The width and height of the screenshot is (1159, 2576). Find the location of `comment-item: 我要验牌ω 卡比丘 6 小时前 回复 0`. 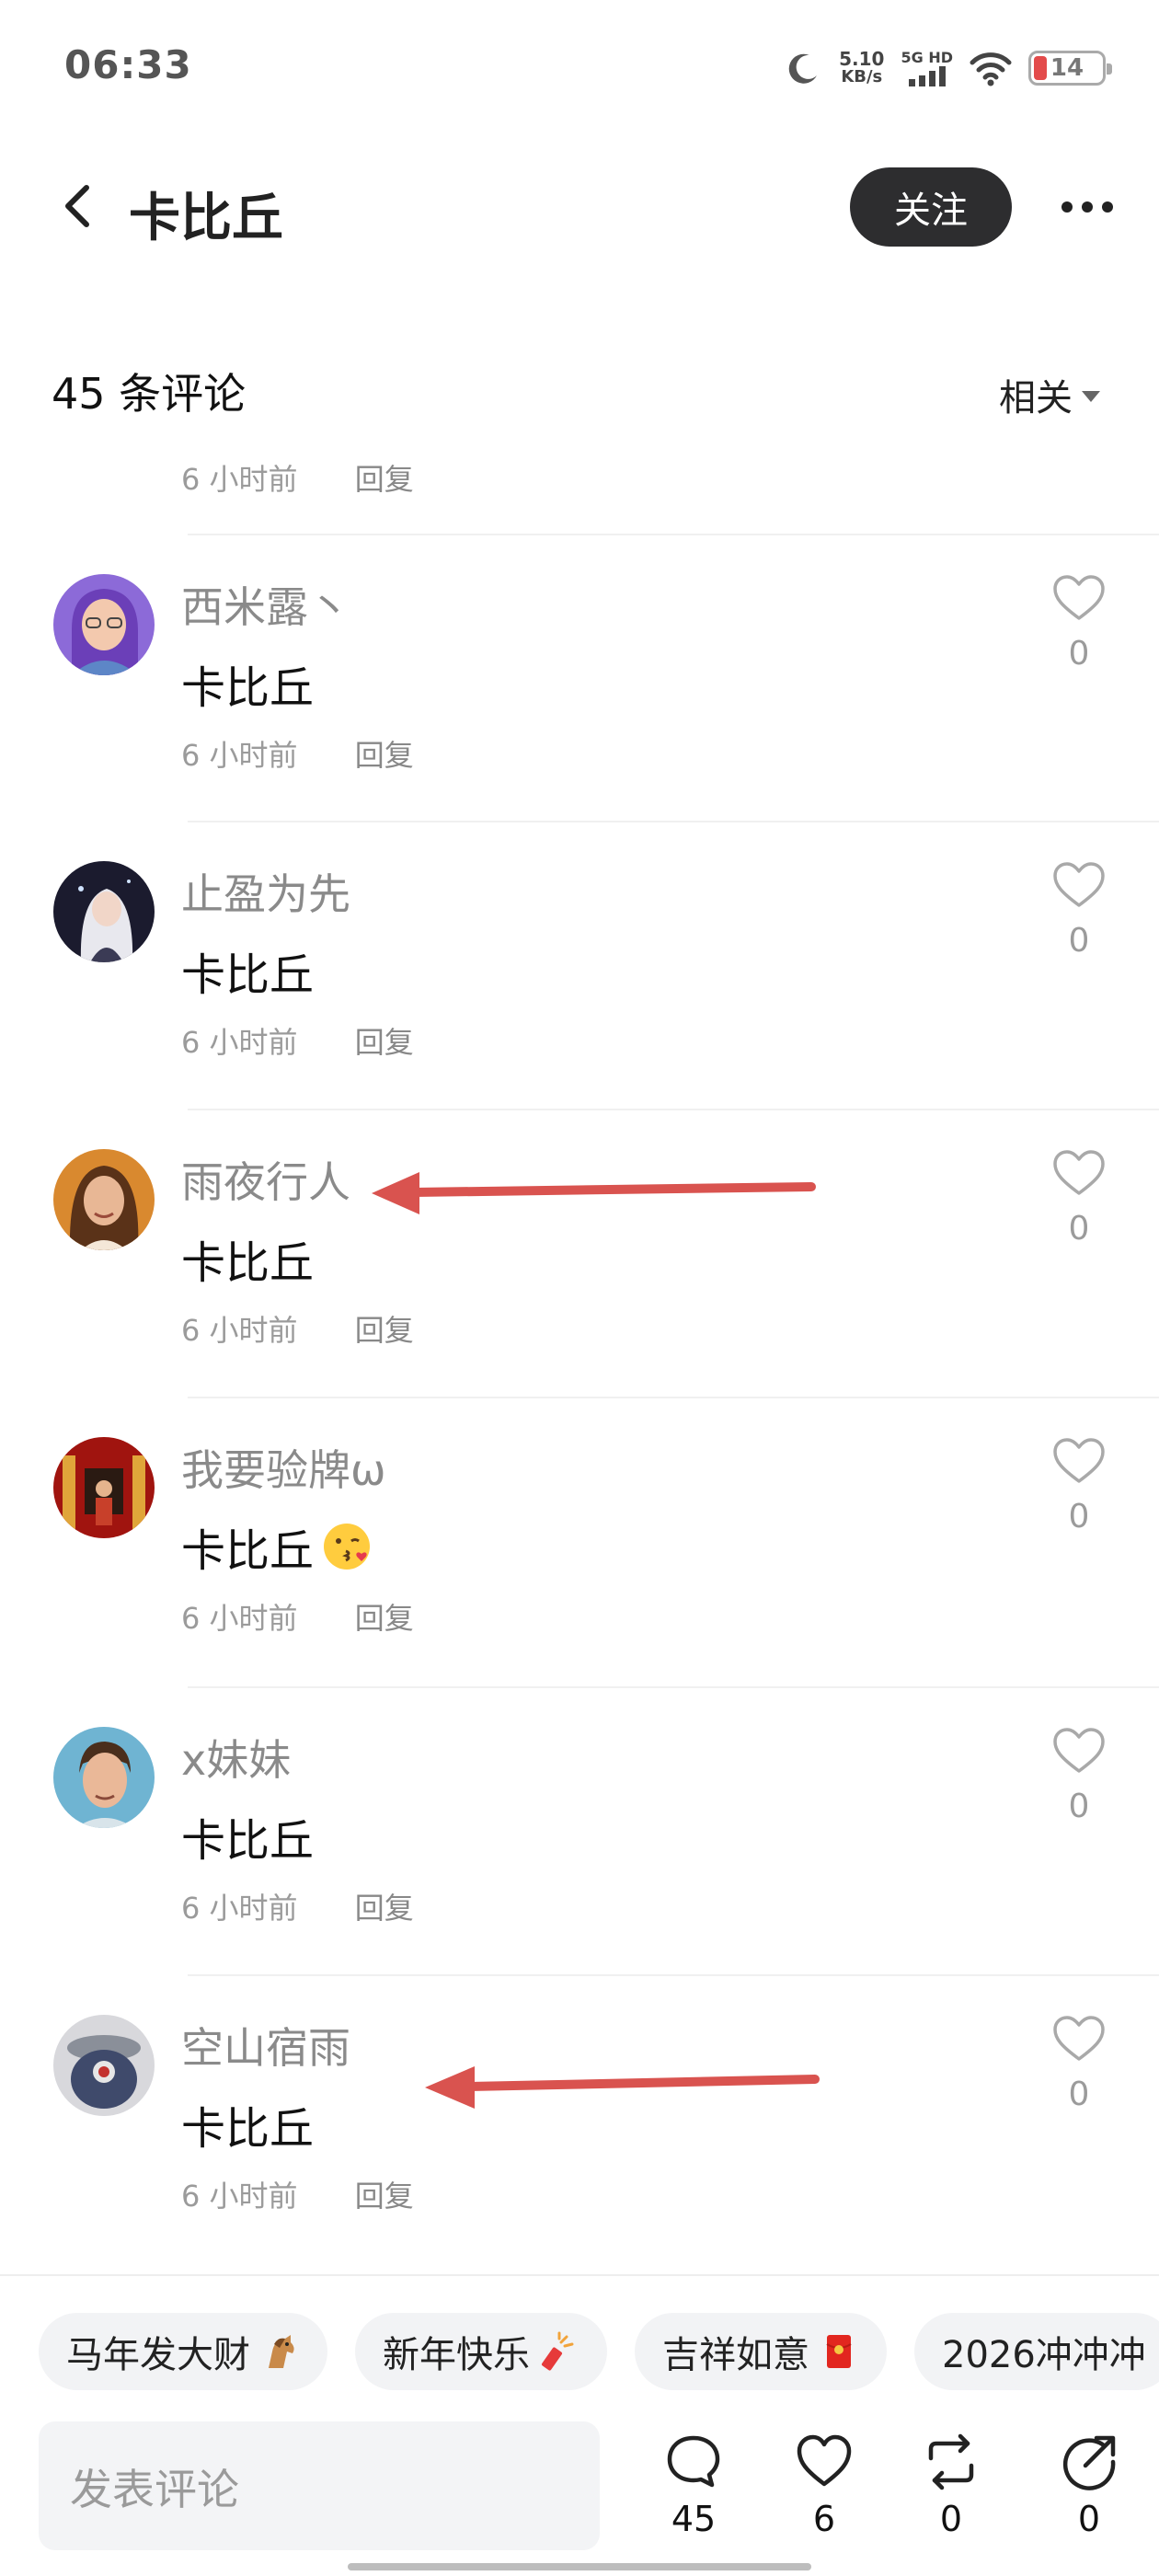

comment-item: 我要验牌ω 卡比丘 6 小时前 回复 0 is located at coordinates (579, 1540).